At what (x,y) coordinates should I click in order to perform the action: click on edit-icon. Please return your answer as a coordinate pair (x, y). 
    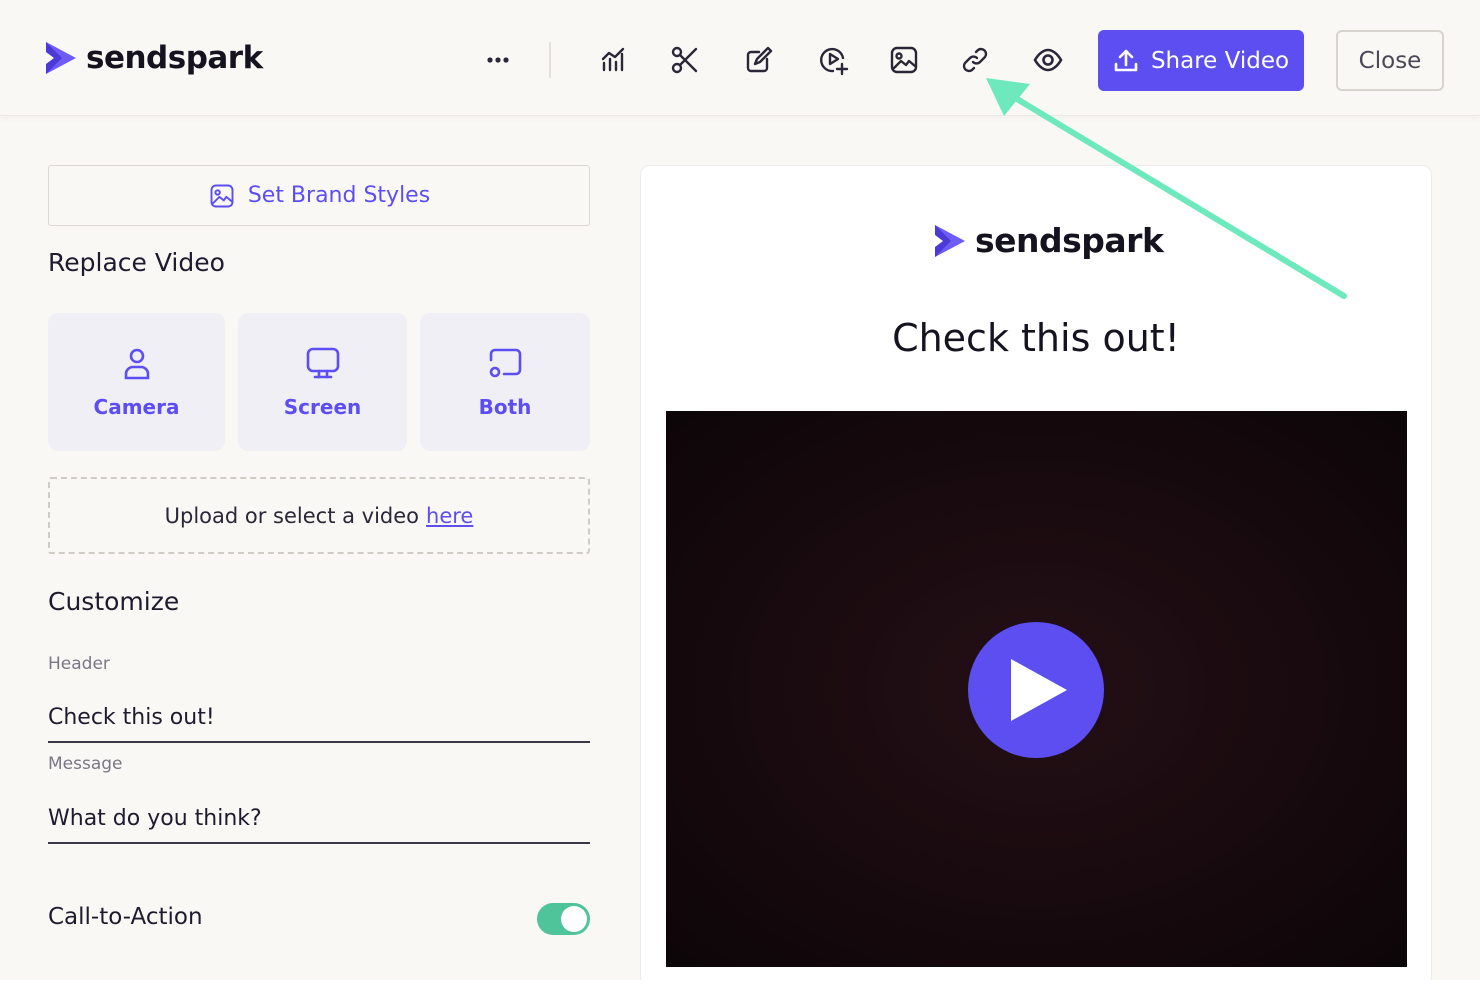
    Looking at the image, I should click on (759, 59).